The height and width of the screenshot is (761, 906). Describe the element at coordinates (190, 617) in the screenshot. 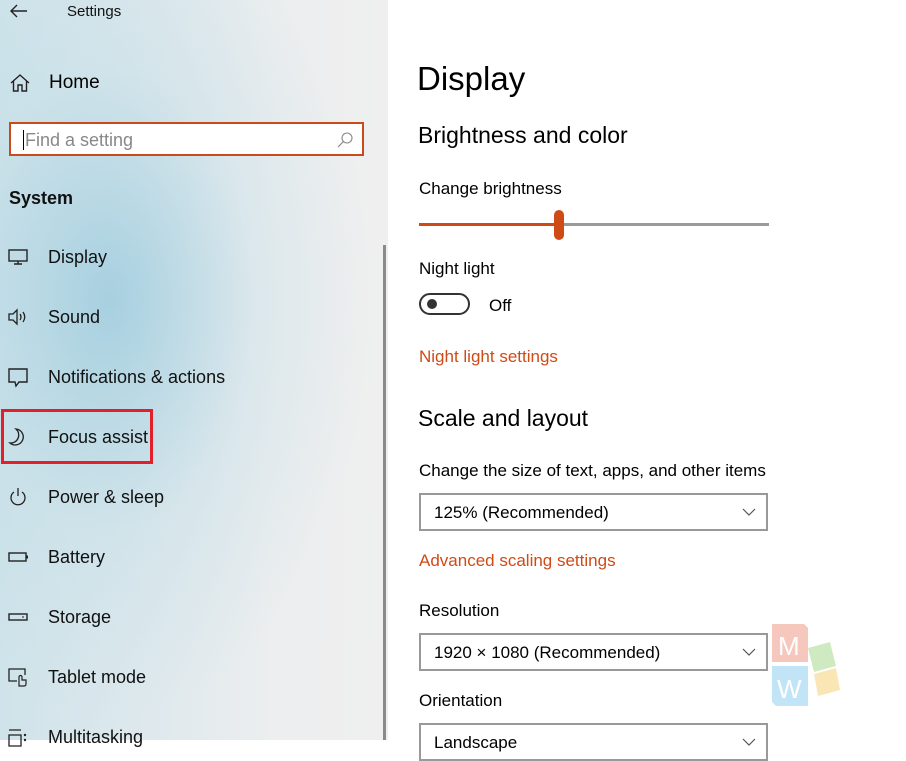

I see `sidebar-item-storage: Storage` at that location.